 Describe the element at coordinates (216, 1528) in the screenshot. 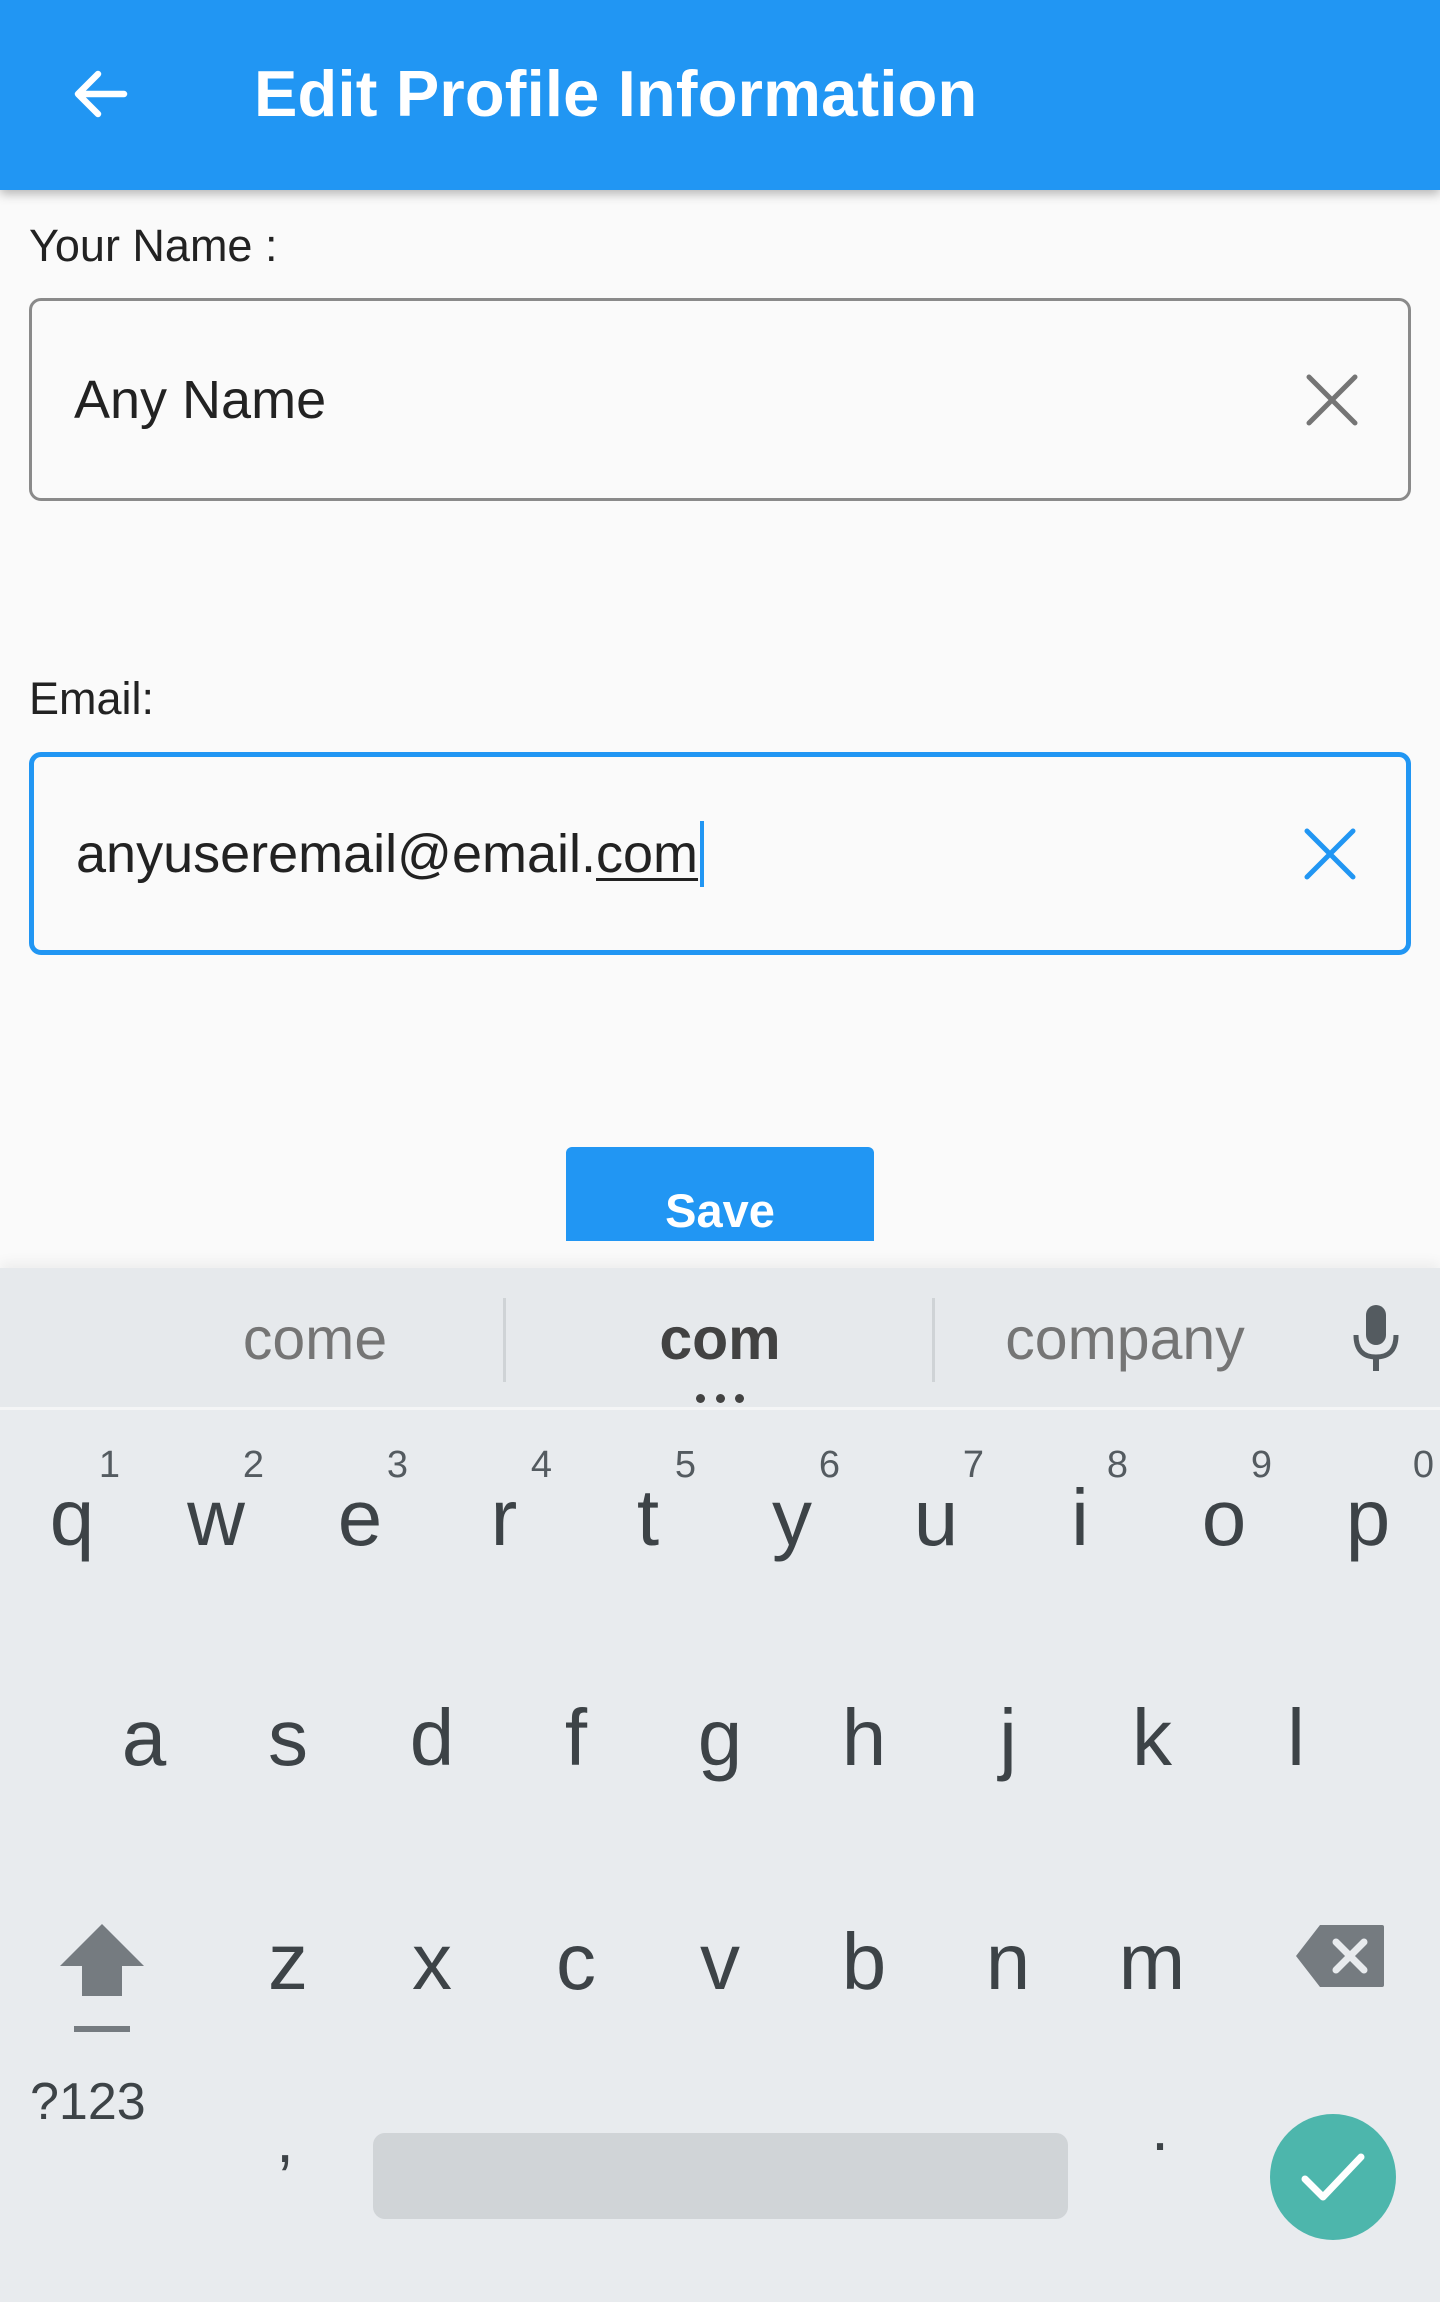

I see `key-w: 2w` at that location.